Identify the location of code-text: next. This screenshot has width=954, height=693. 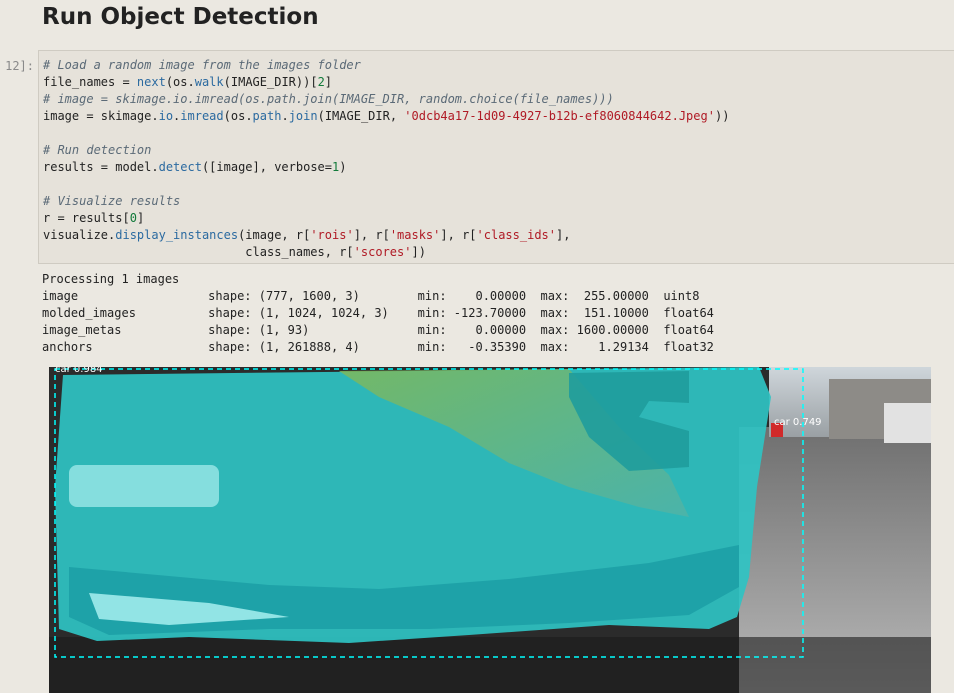
(151, 82).